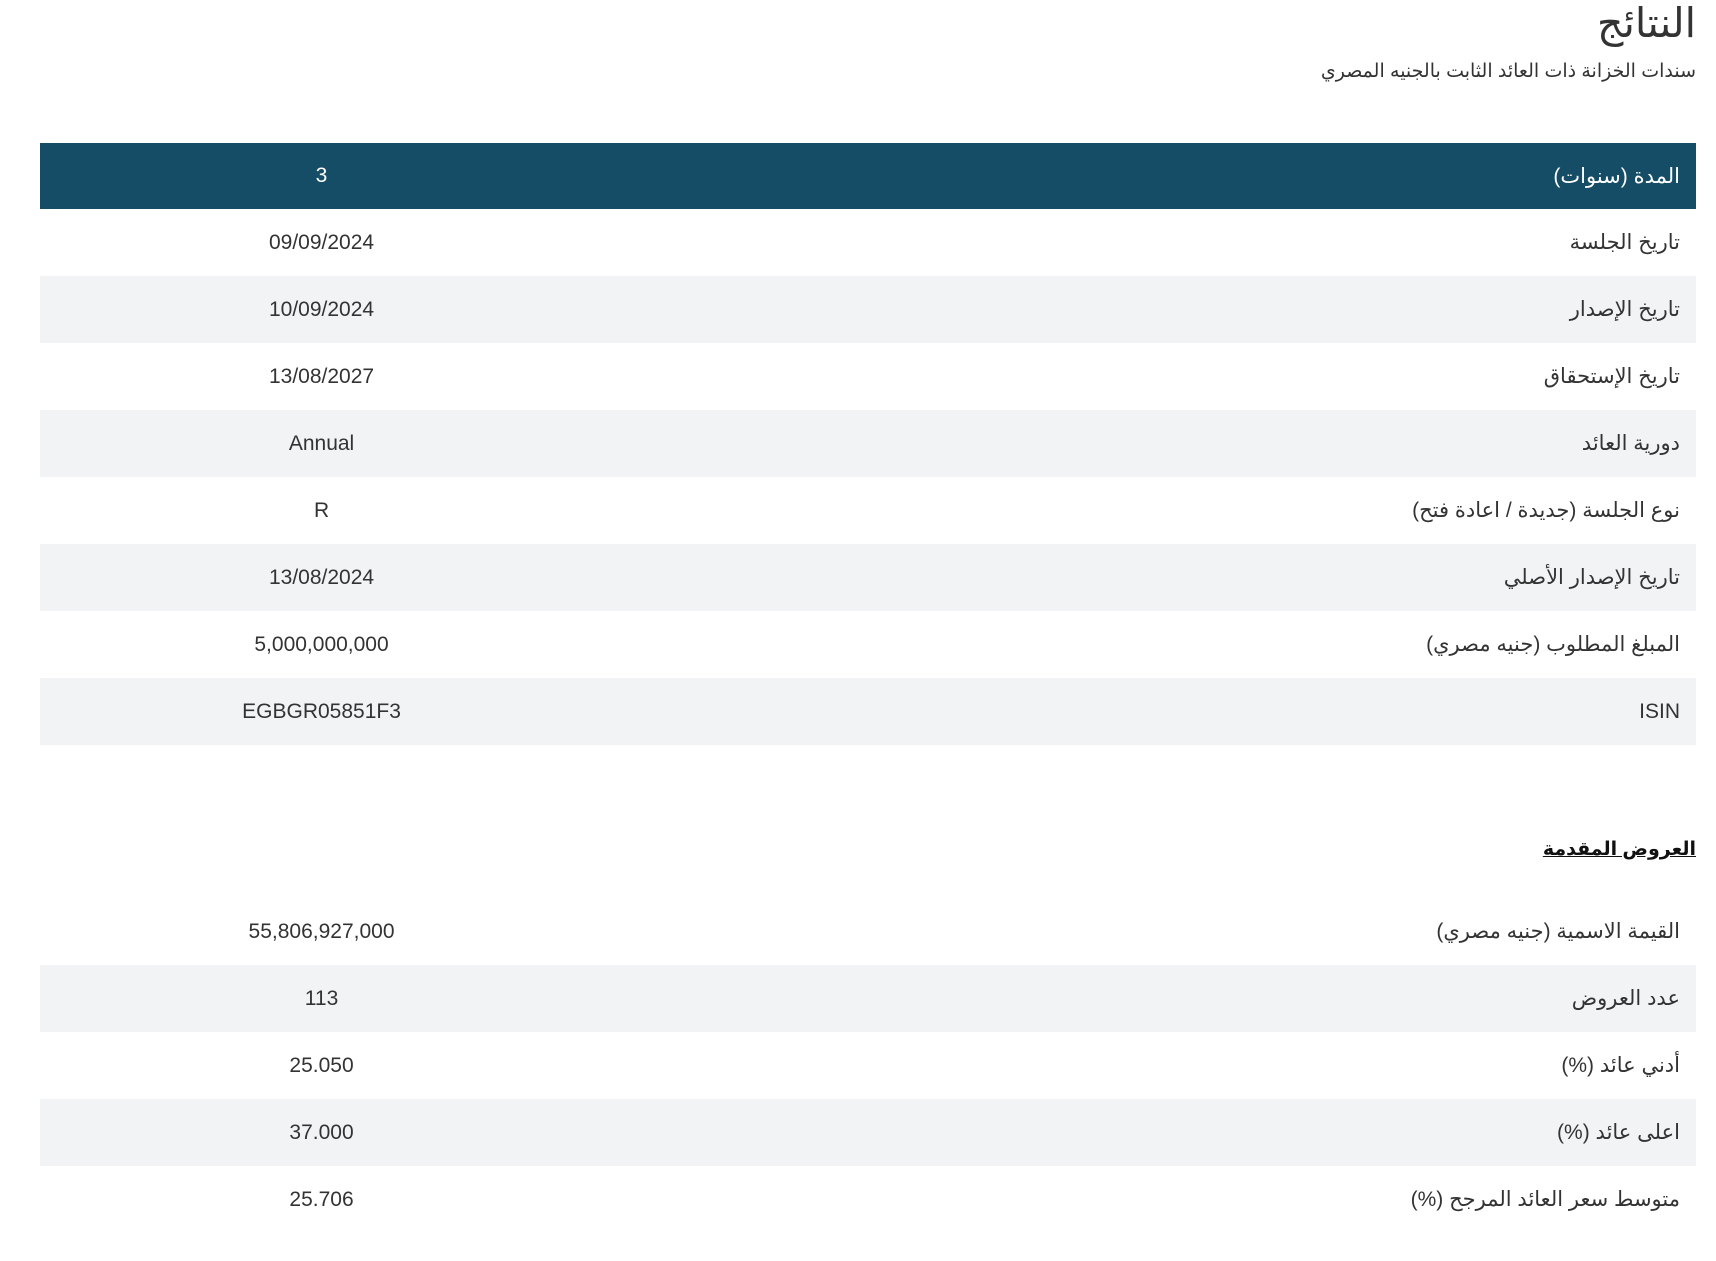 The width and height of the screenshot is (1716, 1261). I want to click on row-label: نوع الجلسة (جديدة / اعادة فتح), so click(1546, 510).